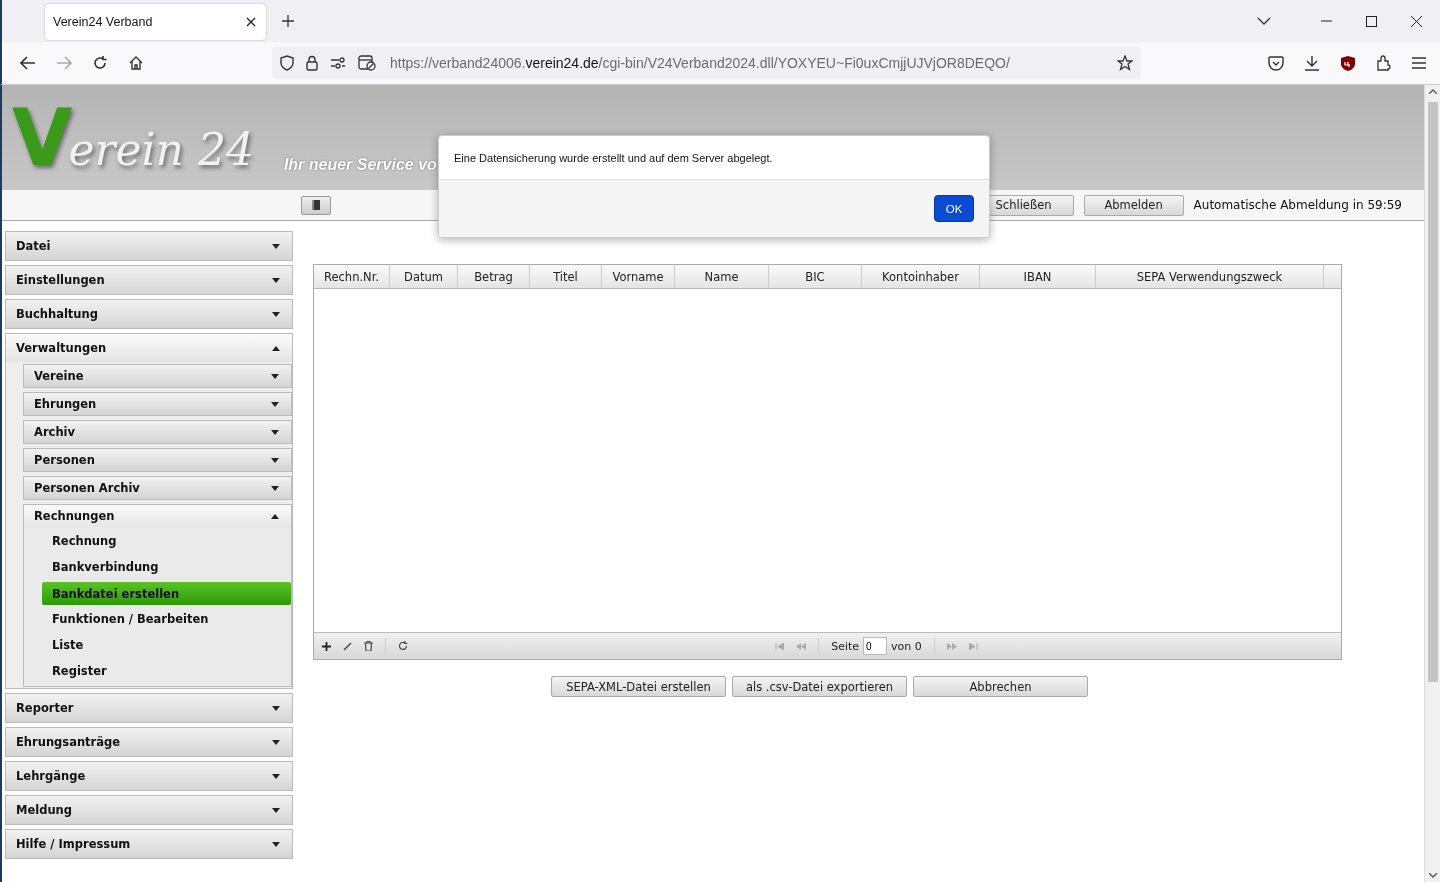 The width and height of the screenshot is (1440, 882). Describe the element at coordinates (906, 646) in the screenshot. I see `page-count: von 0` at that location.